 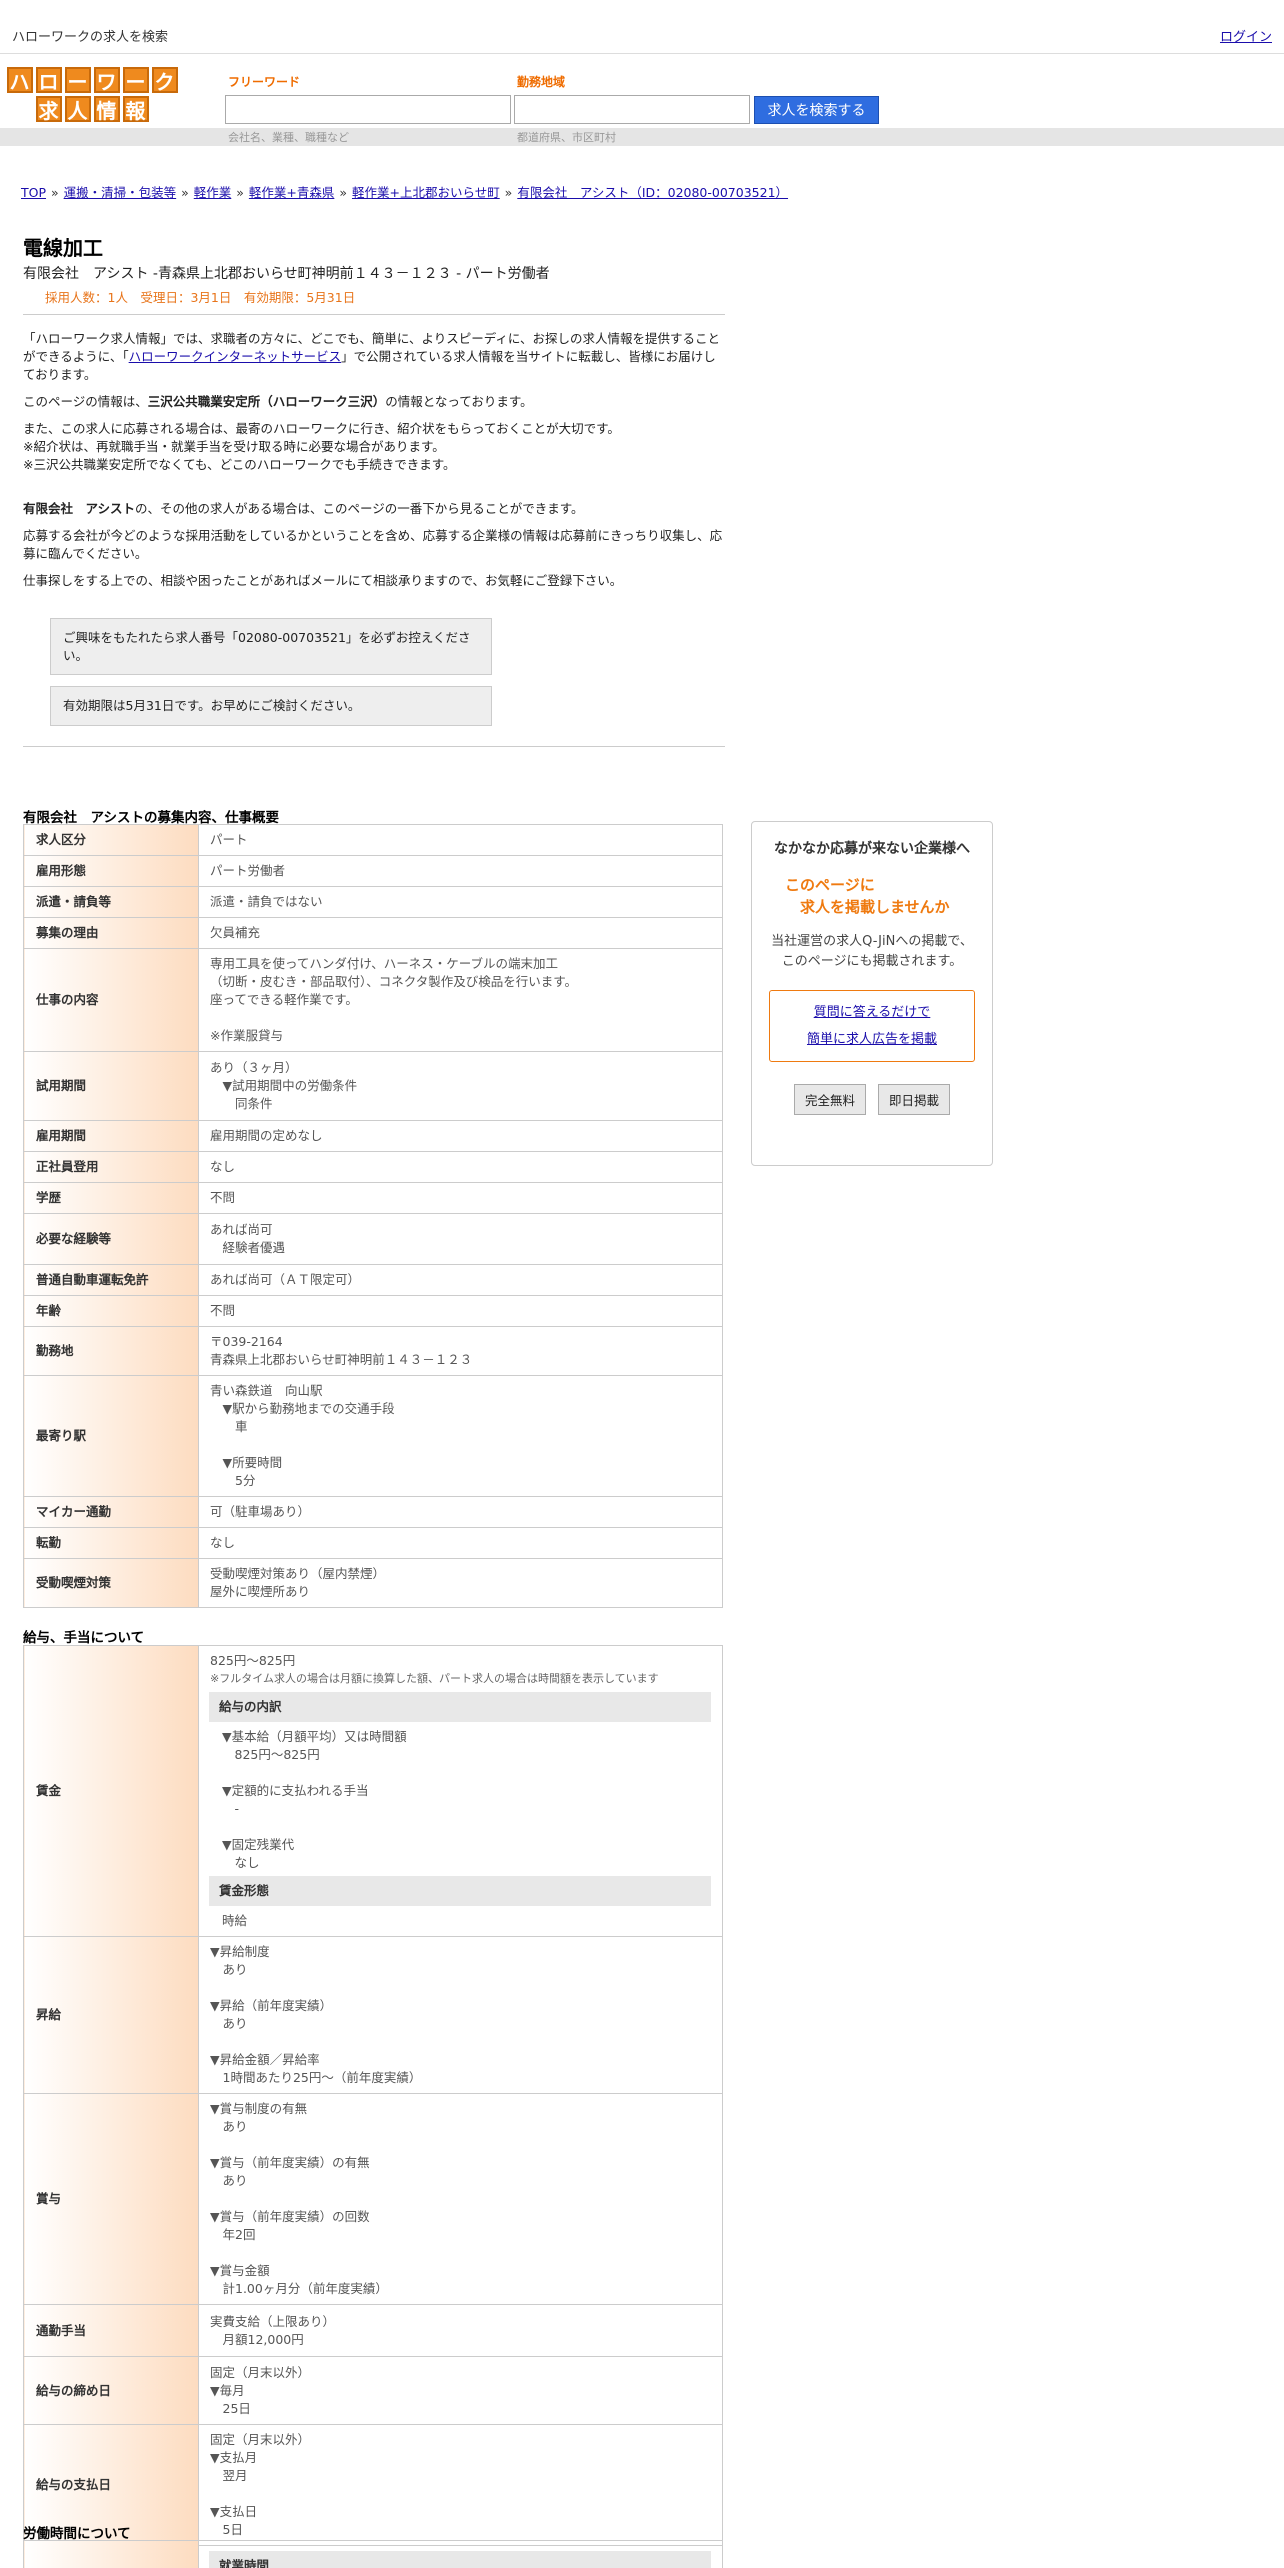 What do you see at coordinates (426, 192) in the screenshot?
I see `breadcrumb-link: 軽作業+上北郡おいらせ町` at bounding box center [426, 192].